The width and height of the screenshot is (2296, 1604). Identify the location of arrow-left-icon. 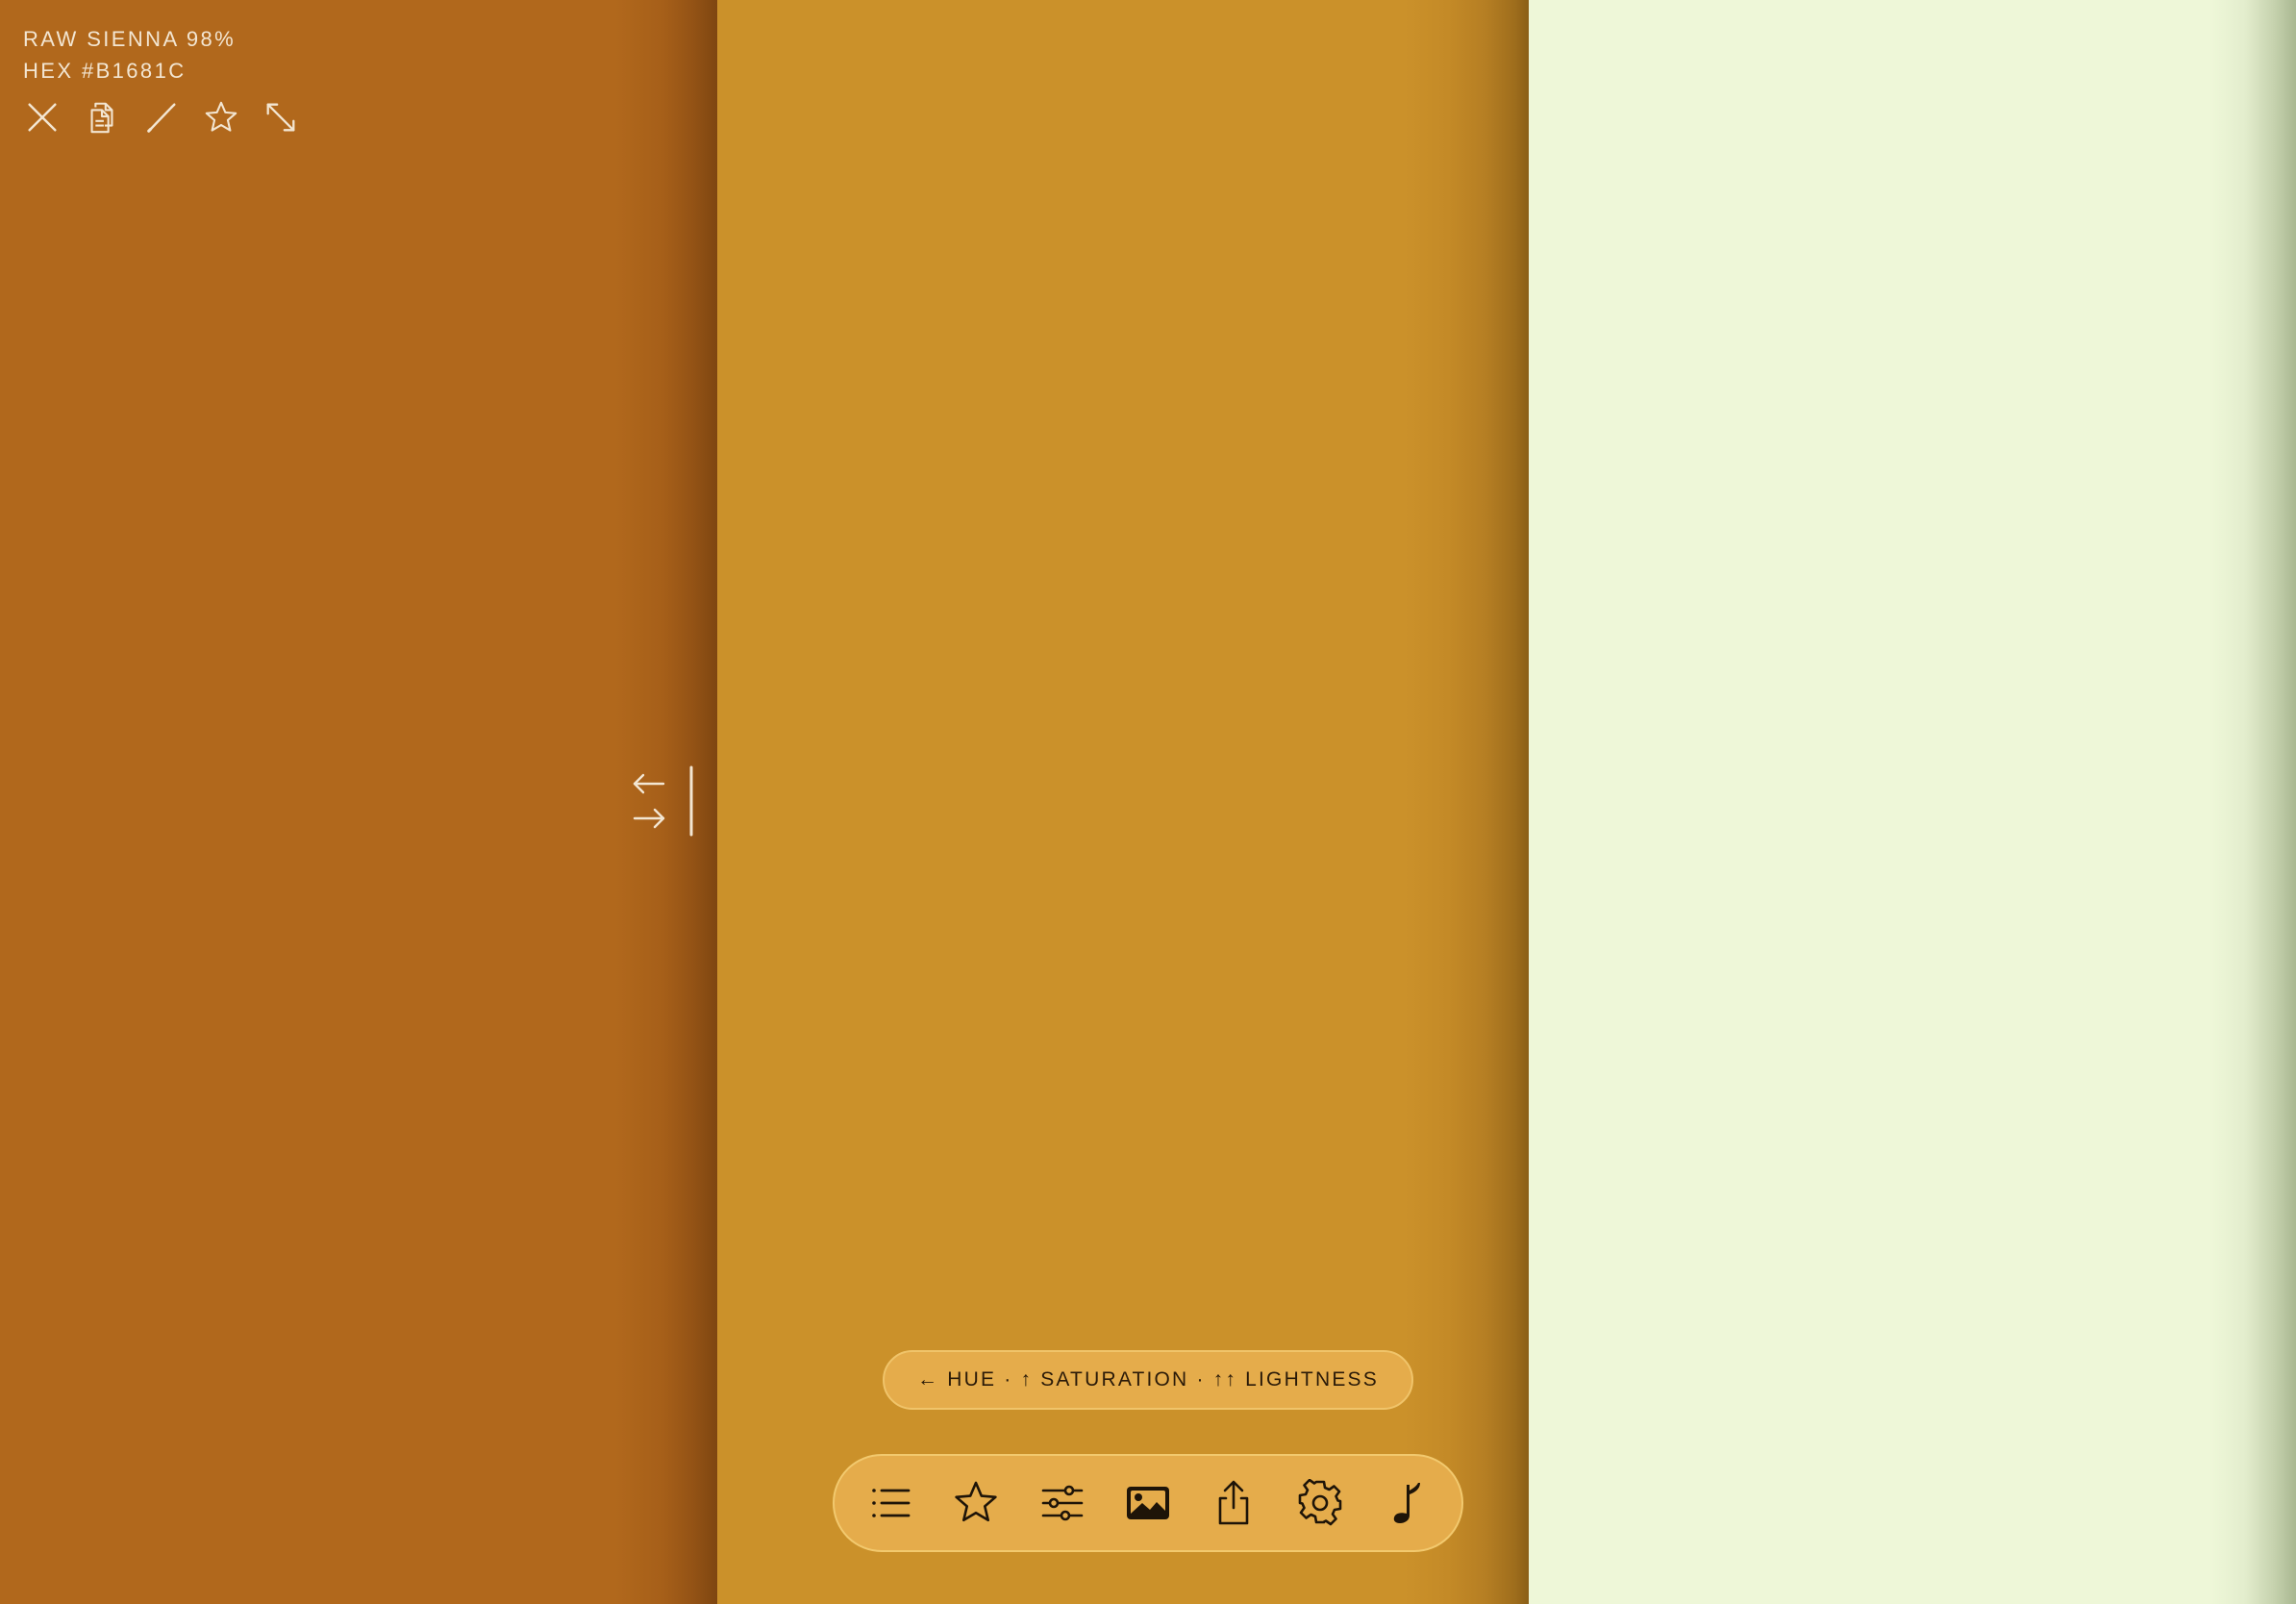
(649, 783).